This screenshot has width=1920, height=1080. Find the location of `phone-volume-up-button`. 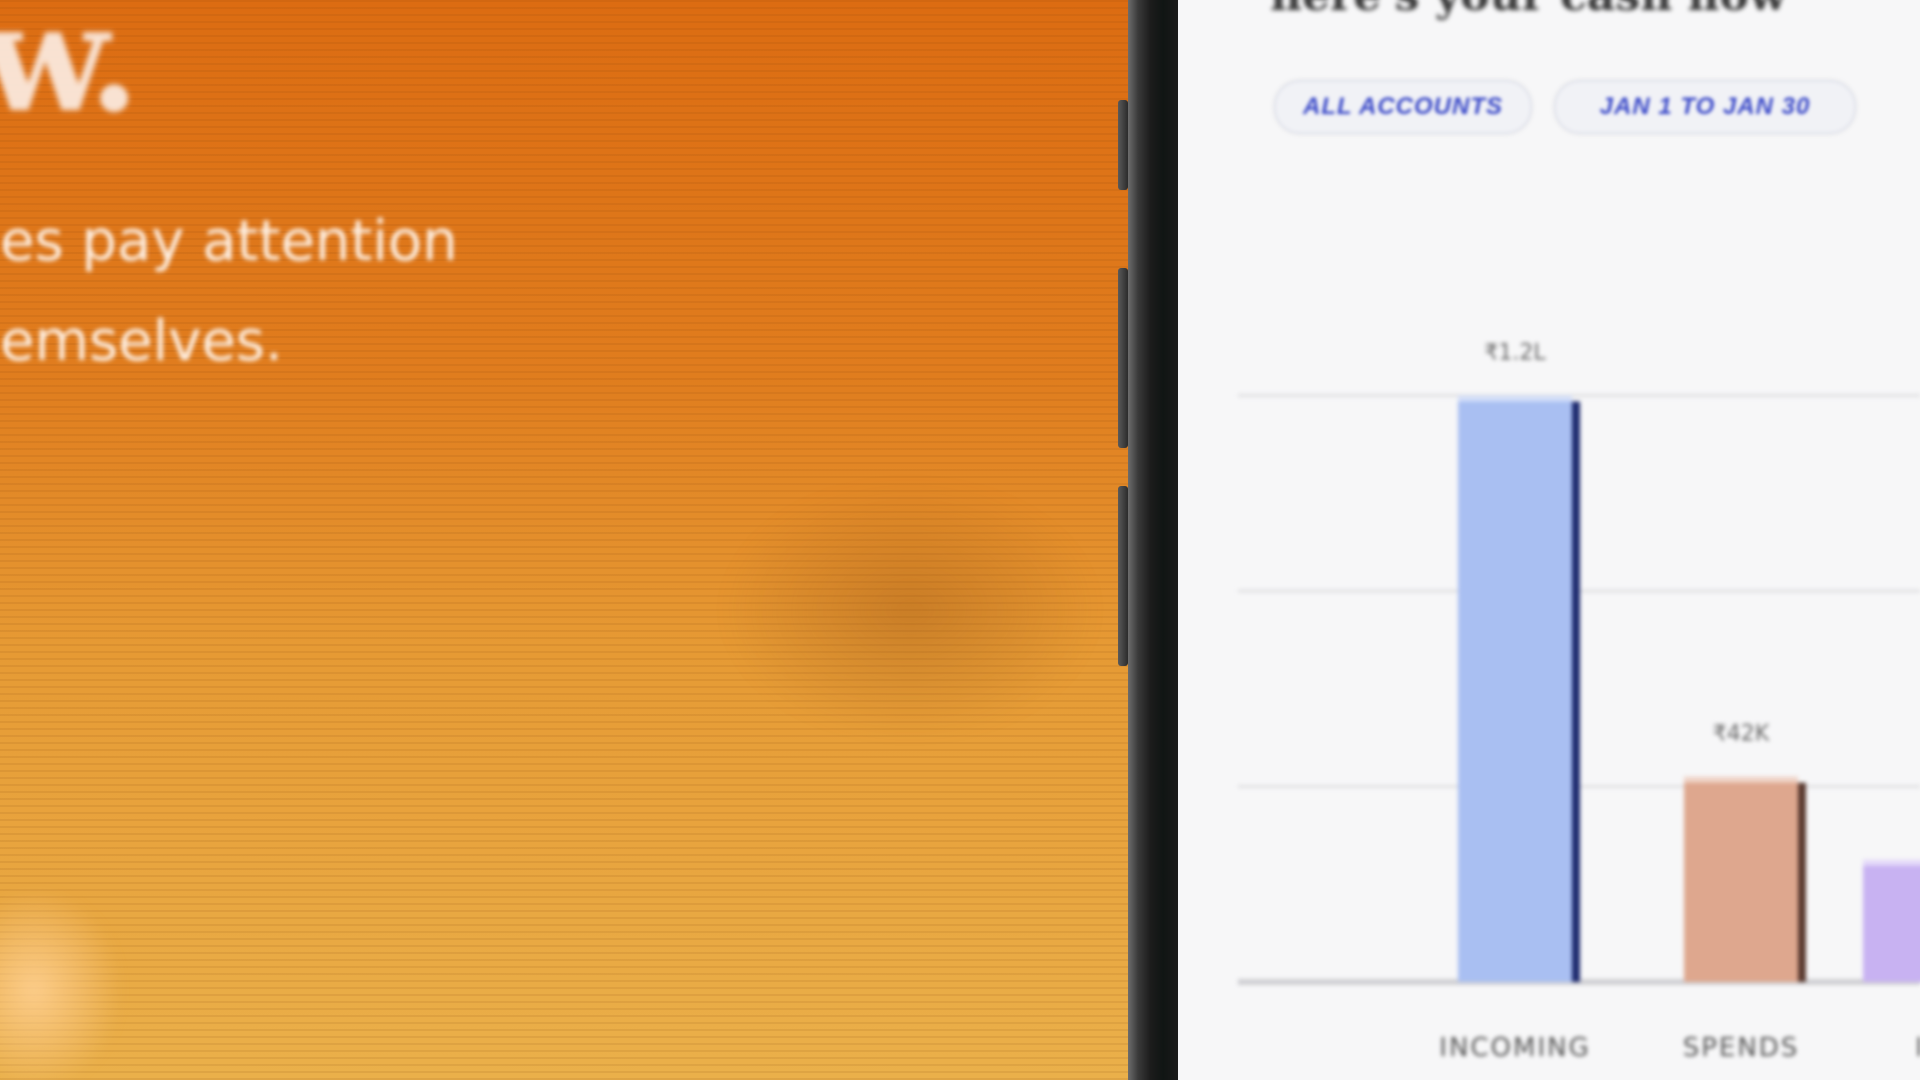

phone-volume-up-button is located at coordinates (1123, 358).